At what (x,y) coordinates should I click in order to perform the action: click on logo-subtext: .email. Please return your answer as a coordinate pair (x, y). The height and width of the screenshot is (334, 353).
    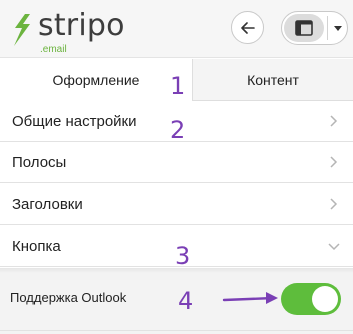
    Looking at the image, I should click on (53, 49).